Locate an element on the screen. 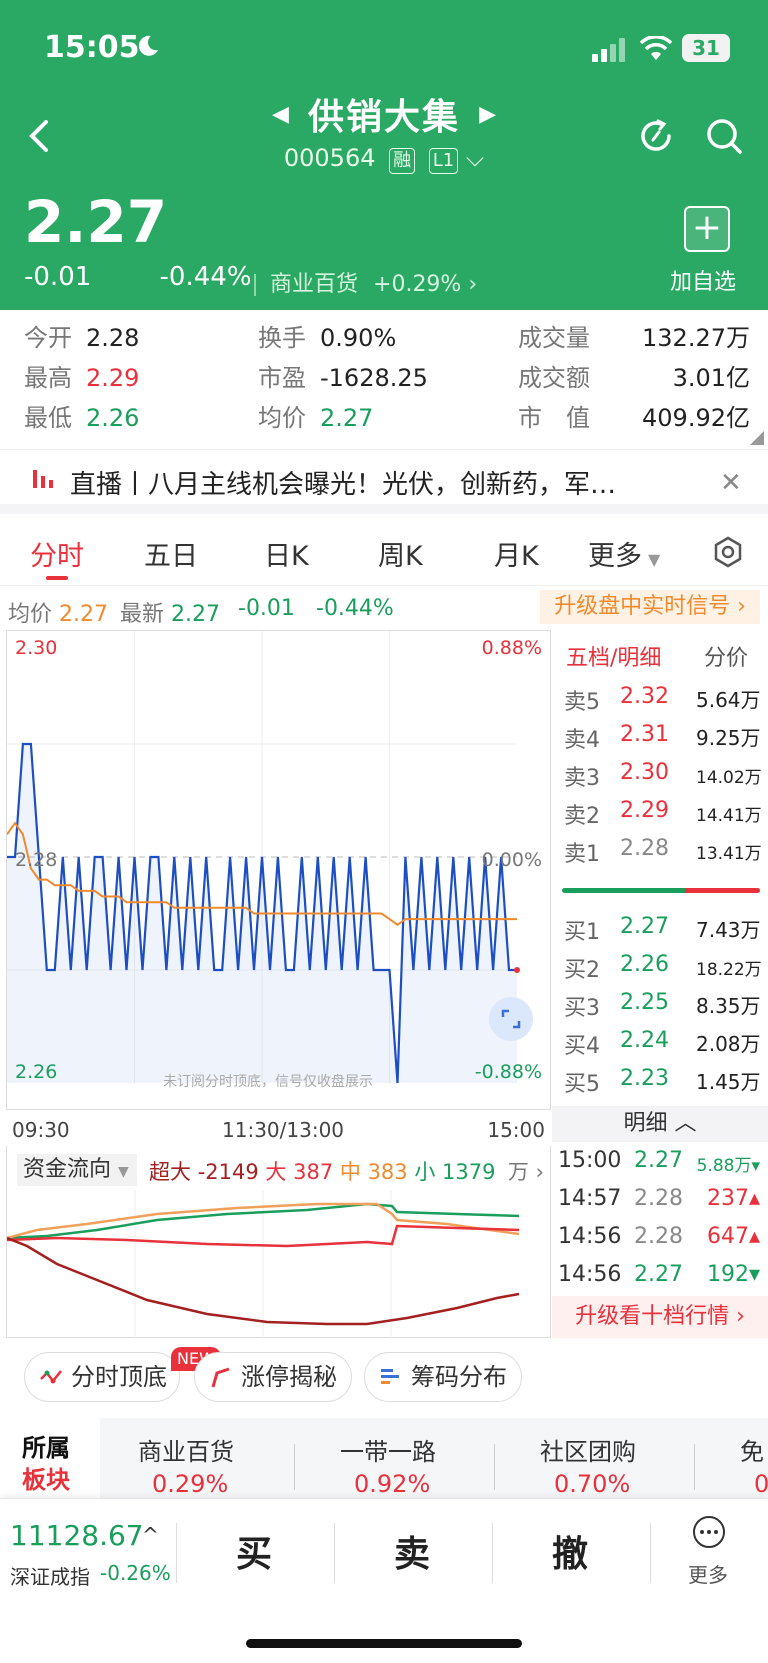  trade-row: 14:56 2.28 647▴ is located at coordinates (659, 1236).